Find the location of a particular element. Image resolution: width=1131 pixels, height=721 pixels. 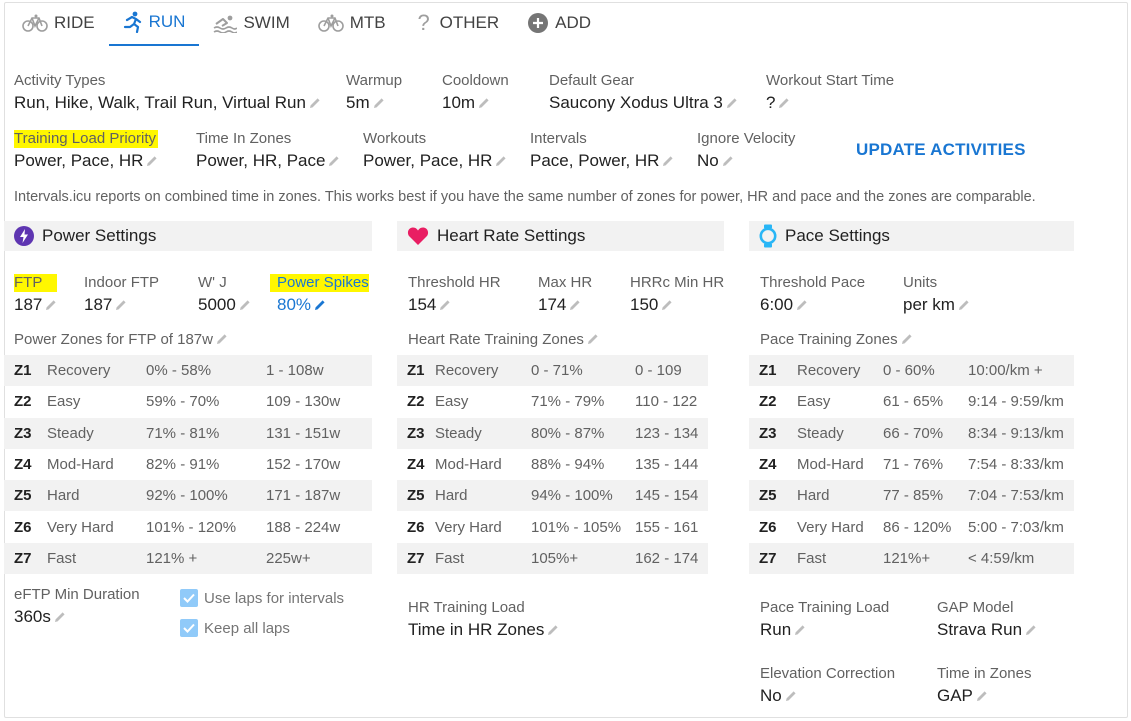

tab-mtb: MTB is located at coordinates (352, 23).